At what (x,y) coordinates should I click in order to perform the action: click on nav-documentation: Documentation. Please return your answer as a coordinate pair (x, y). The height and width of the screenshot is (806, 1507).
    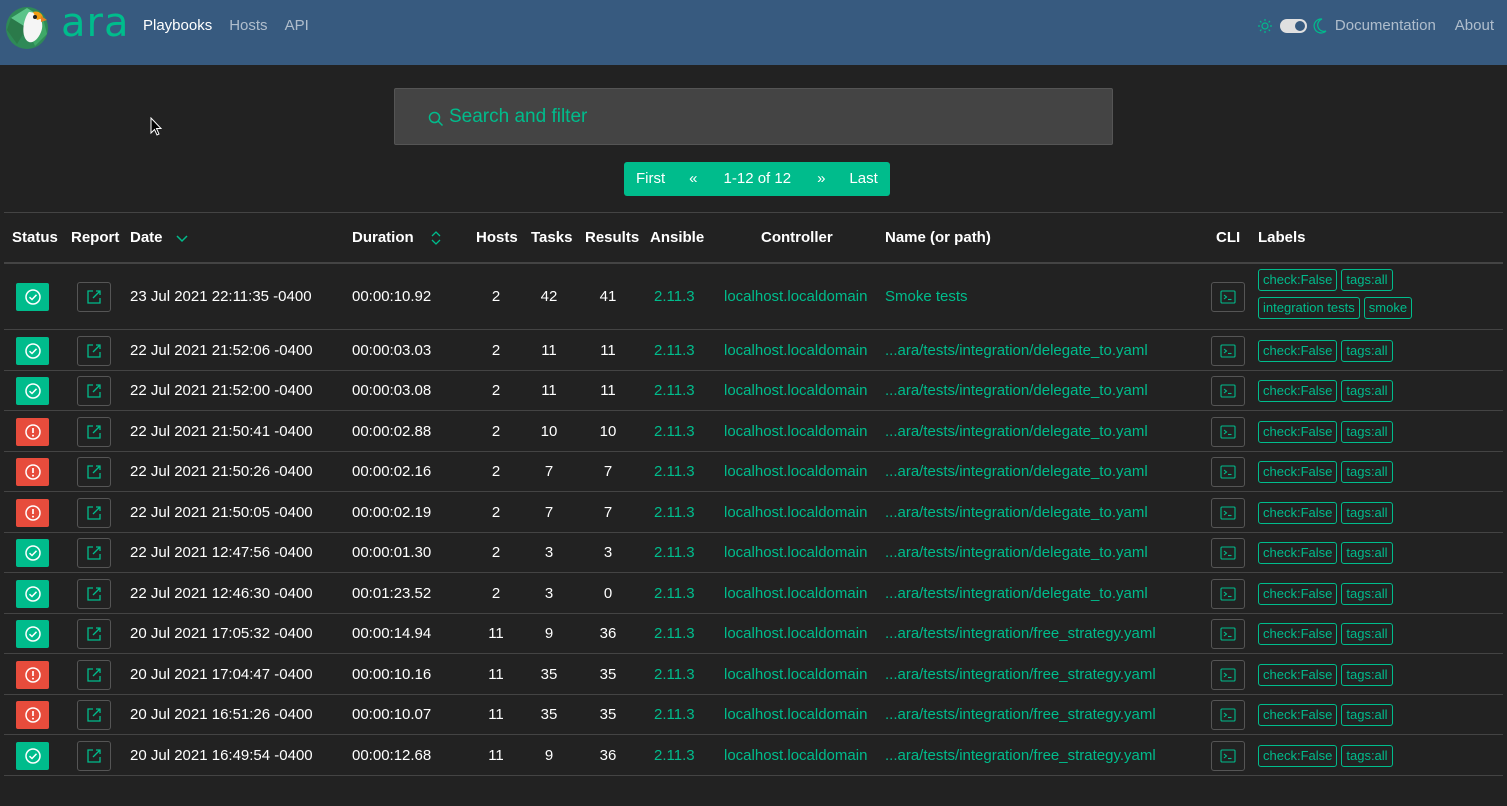
    Looking at the image, I should click on (1385, 25).